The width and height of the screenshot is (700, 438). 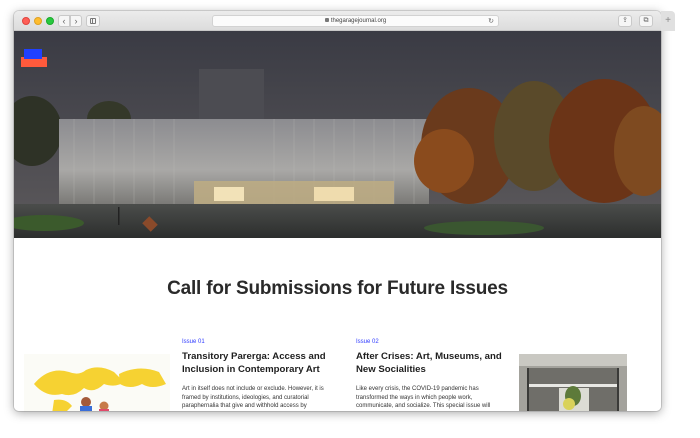 I want to click on browser-toolbar: ‹ › thegaragejournal.org ↻ ⇪ ⧉, so click(x=337, y=21).